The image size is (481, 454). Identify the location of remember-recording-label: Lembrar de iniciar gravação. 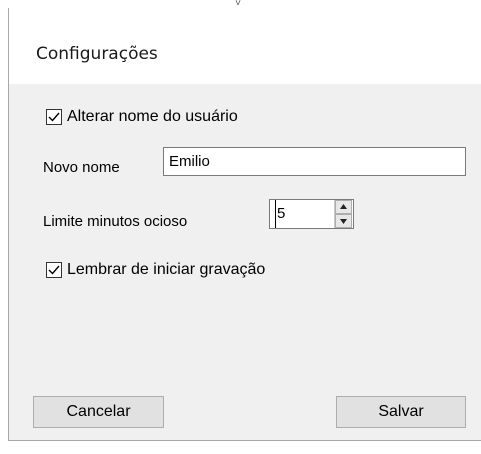
(166, 270).